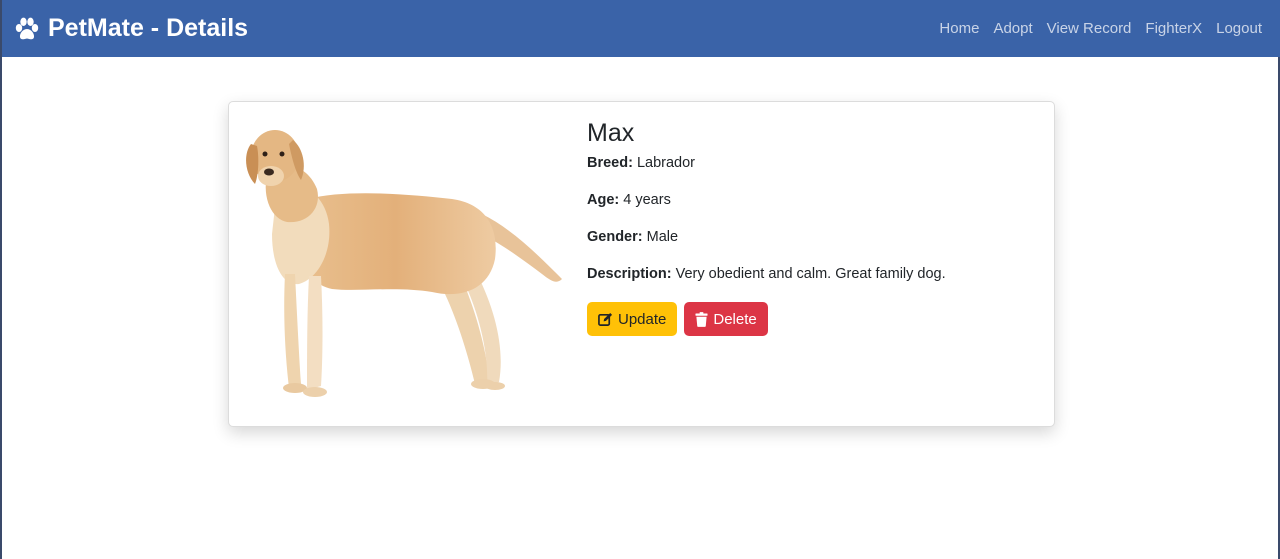 The image size is (1280, 559). I want to click on breed-field: Breed: Labrador, so click(812, 163).